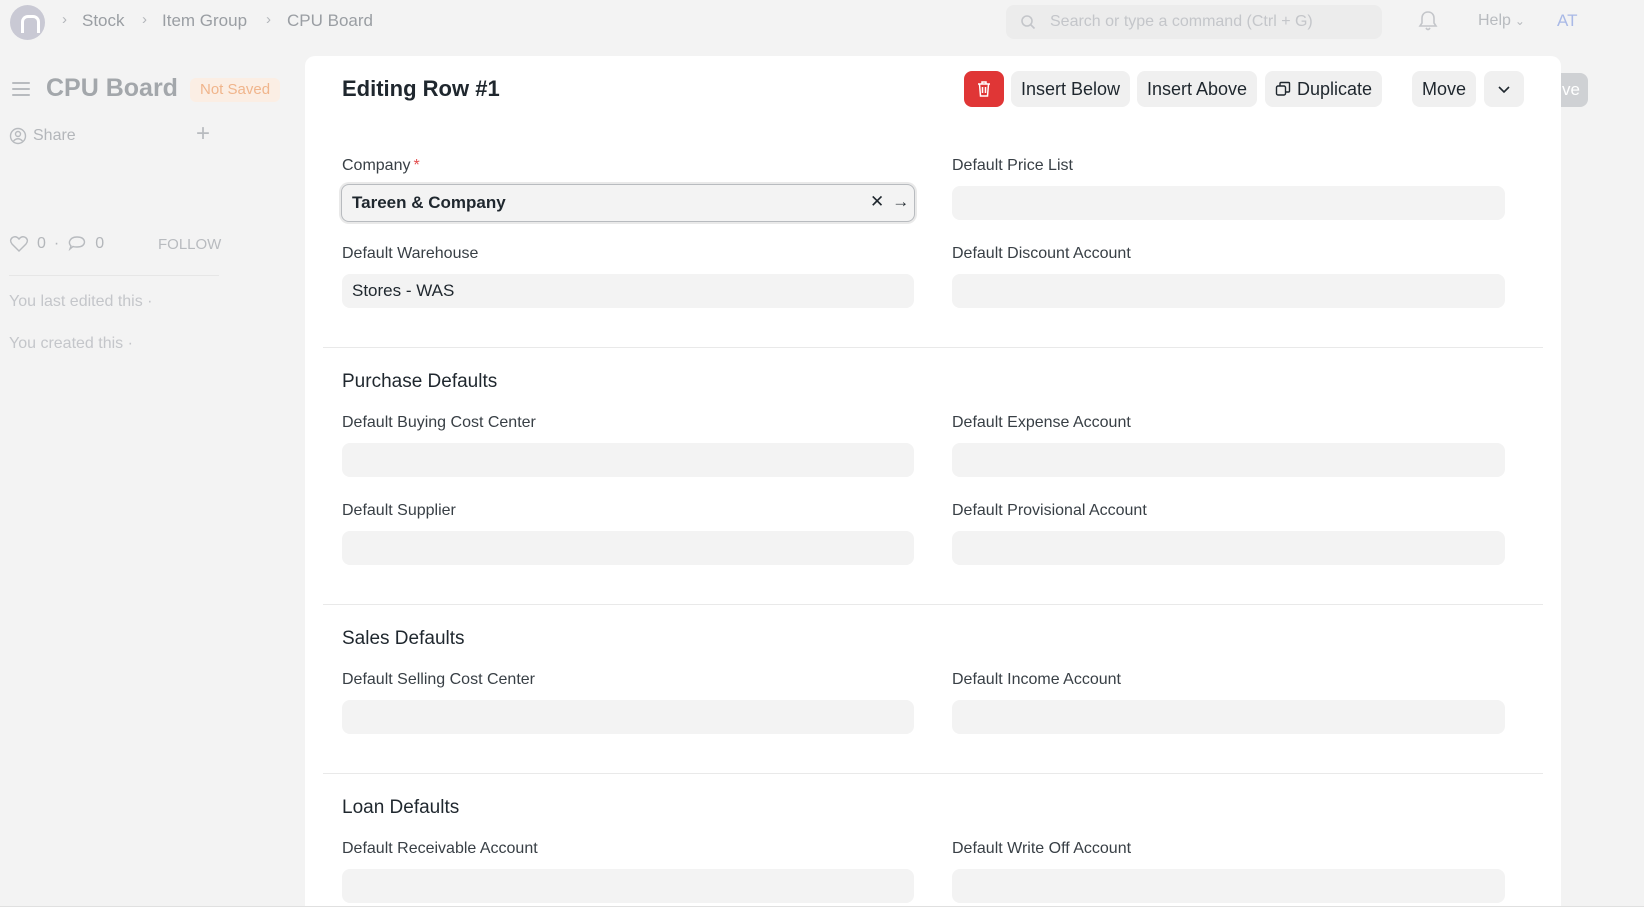  I want to click on sidebar-toggle-icon, so click(21, 89).